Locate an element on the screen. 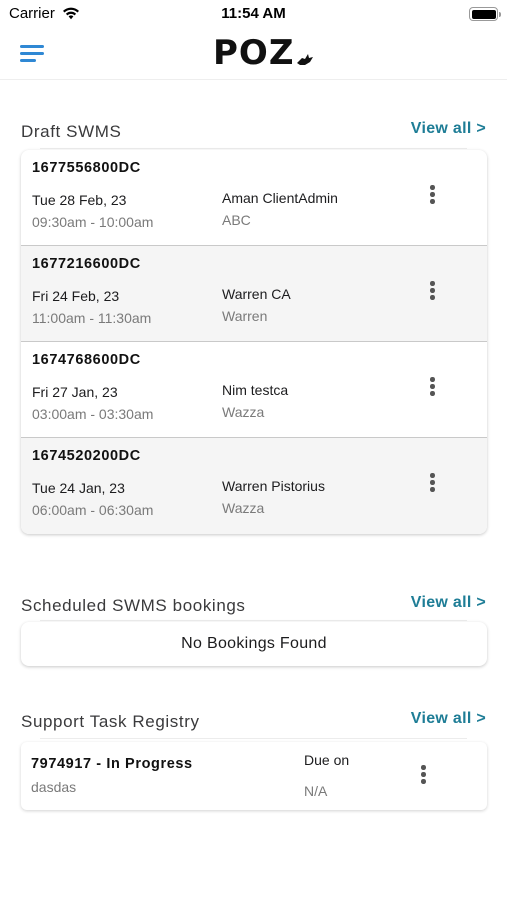  swms-user: Warren CA is located at coordinates (256, 294).